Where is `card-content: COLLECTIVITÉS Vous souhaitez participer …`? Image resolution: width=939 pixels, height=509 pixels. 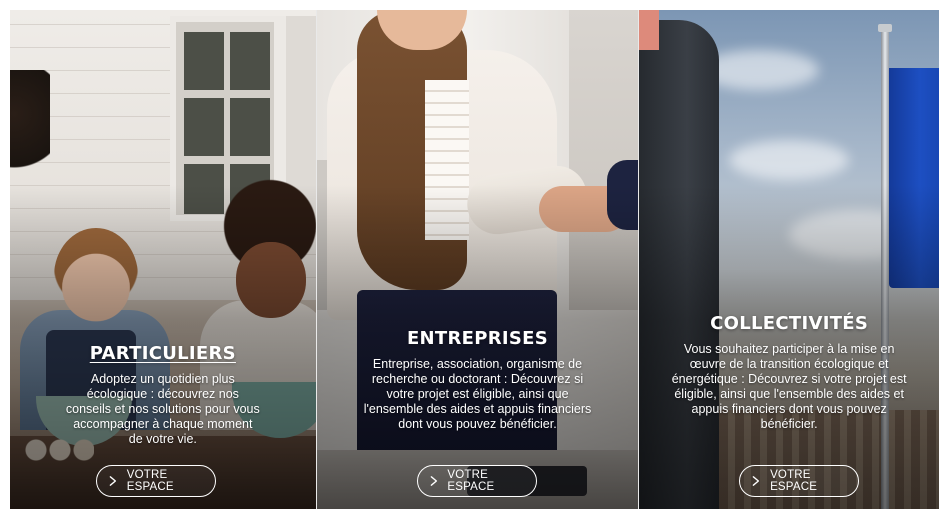 card-content: COLLECTIVITÉS Vous souhaitez participer … is located at coordinates (789, 372).